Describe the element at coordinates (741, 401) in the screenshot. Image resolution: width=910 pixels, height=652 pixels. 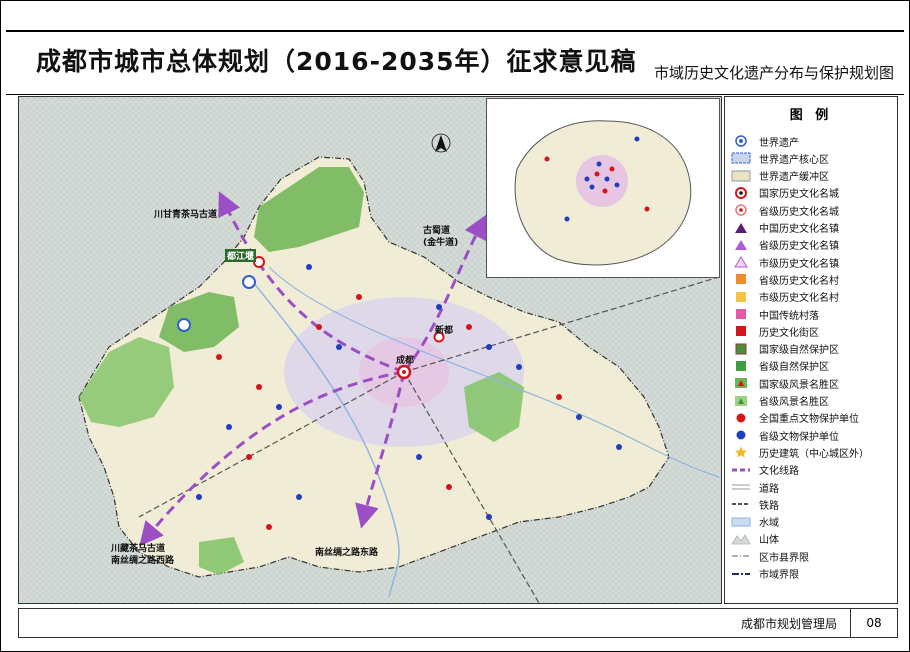
I see `provincial-scenic-area-icon` at that location.